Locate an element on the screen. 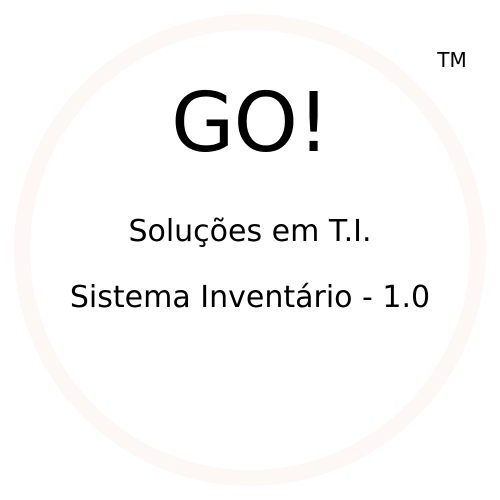 The height and width of the screenshot is (500, 500). company-subtitle: Soluções em T.I. is located at coordinates (250, 231).